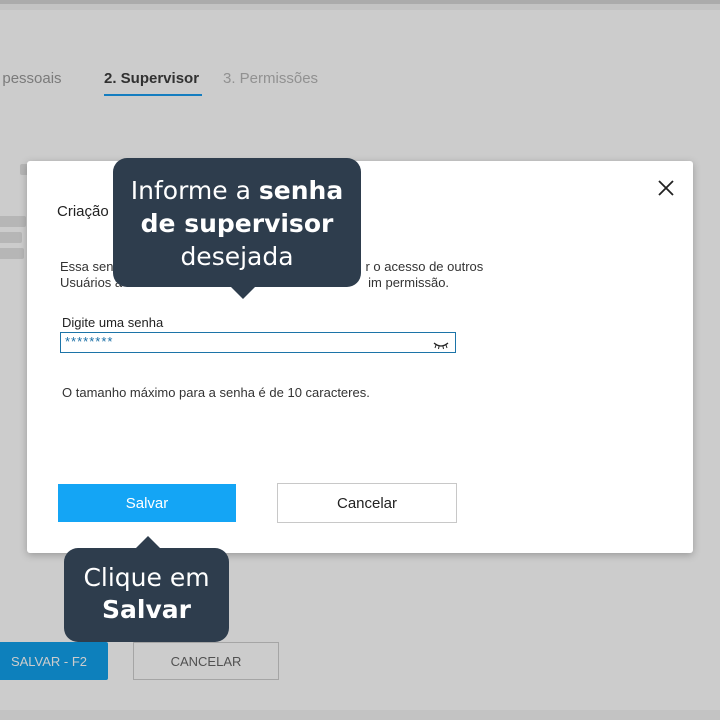 The height and width of the screenshot is (720, 720). Describe the element at coordinates (83, 211) in the screenshot. I see `modal-title: Criação` at that location.